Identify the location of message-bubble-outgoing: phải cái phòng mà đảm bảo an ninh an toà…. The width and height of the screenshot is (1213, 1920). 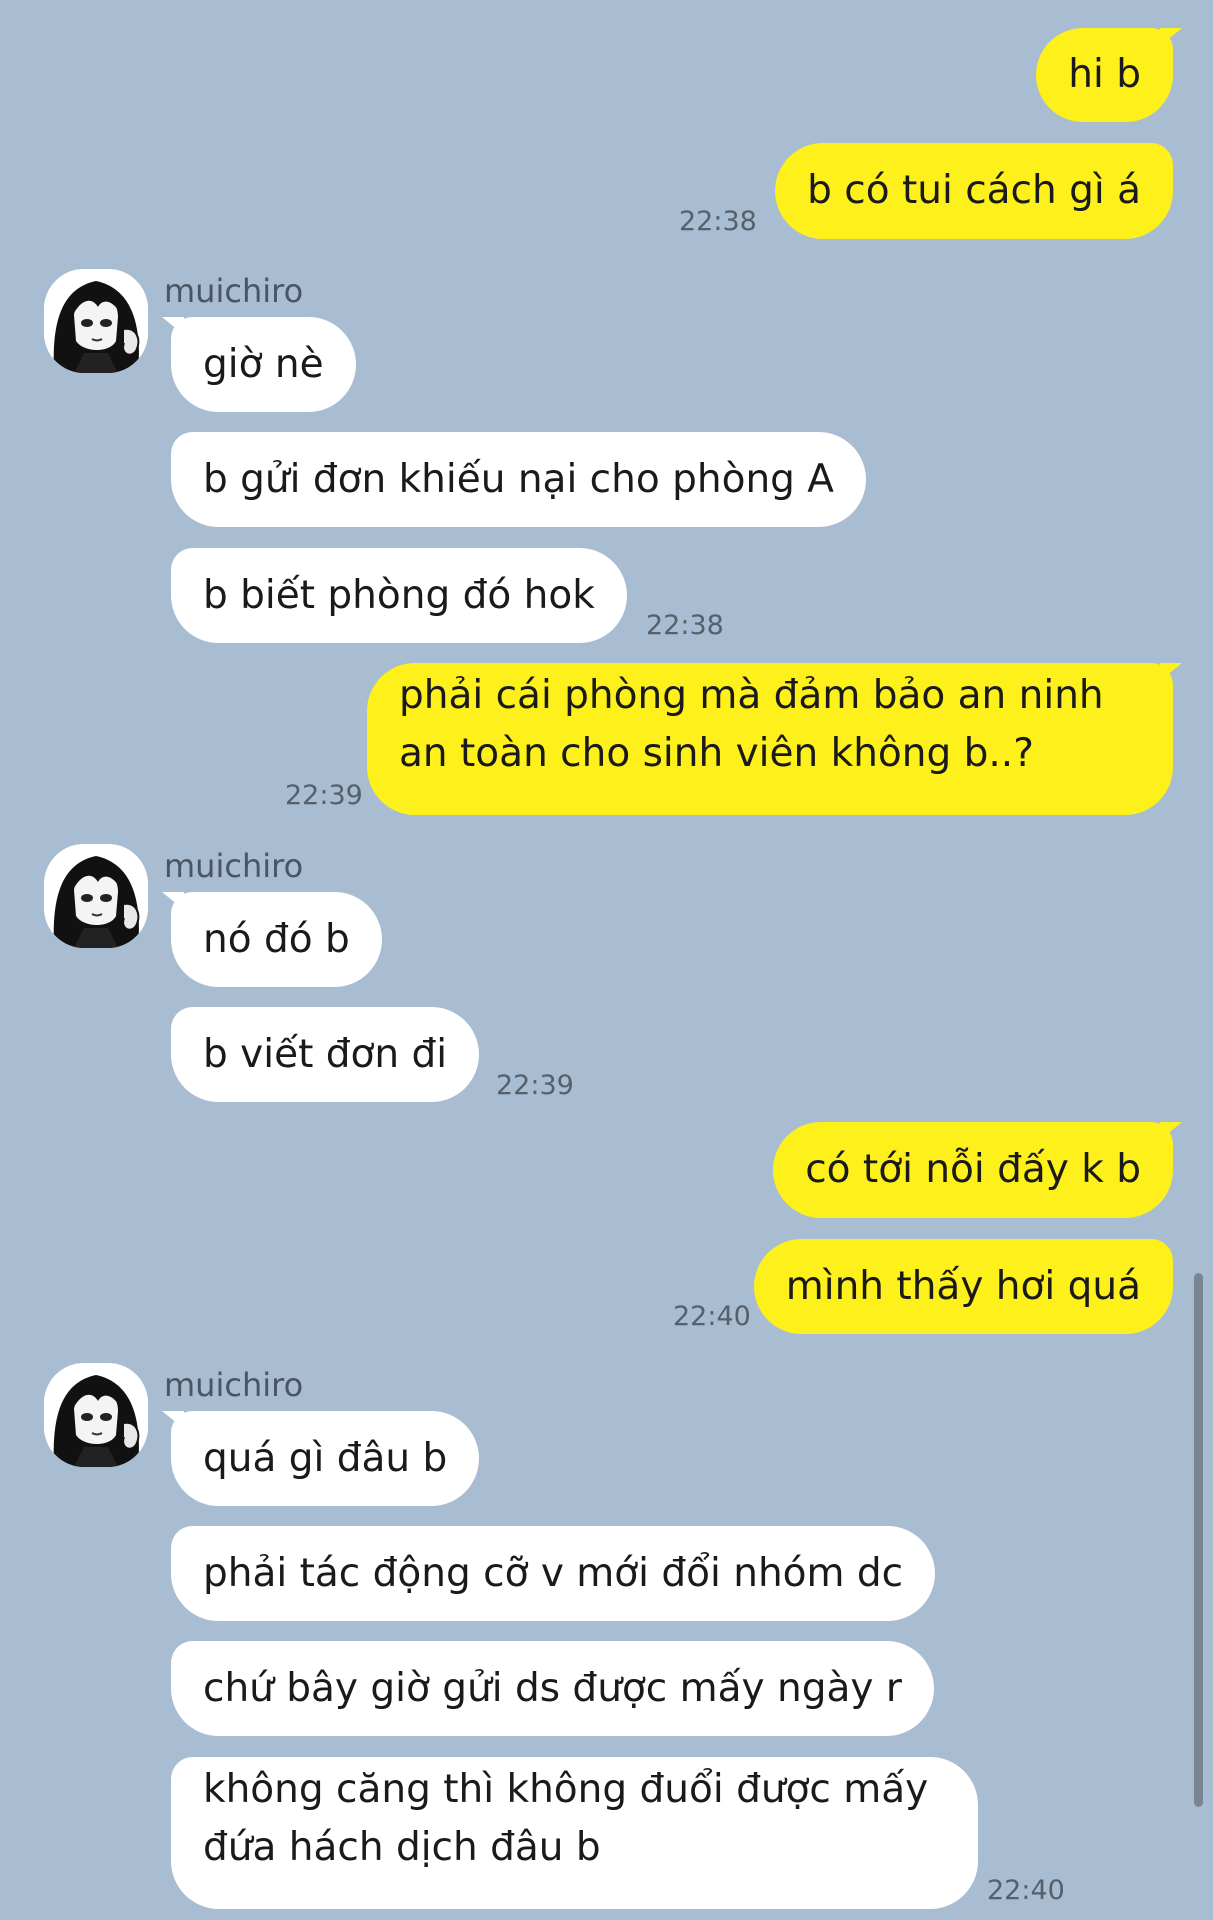
(770, 739).